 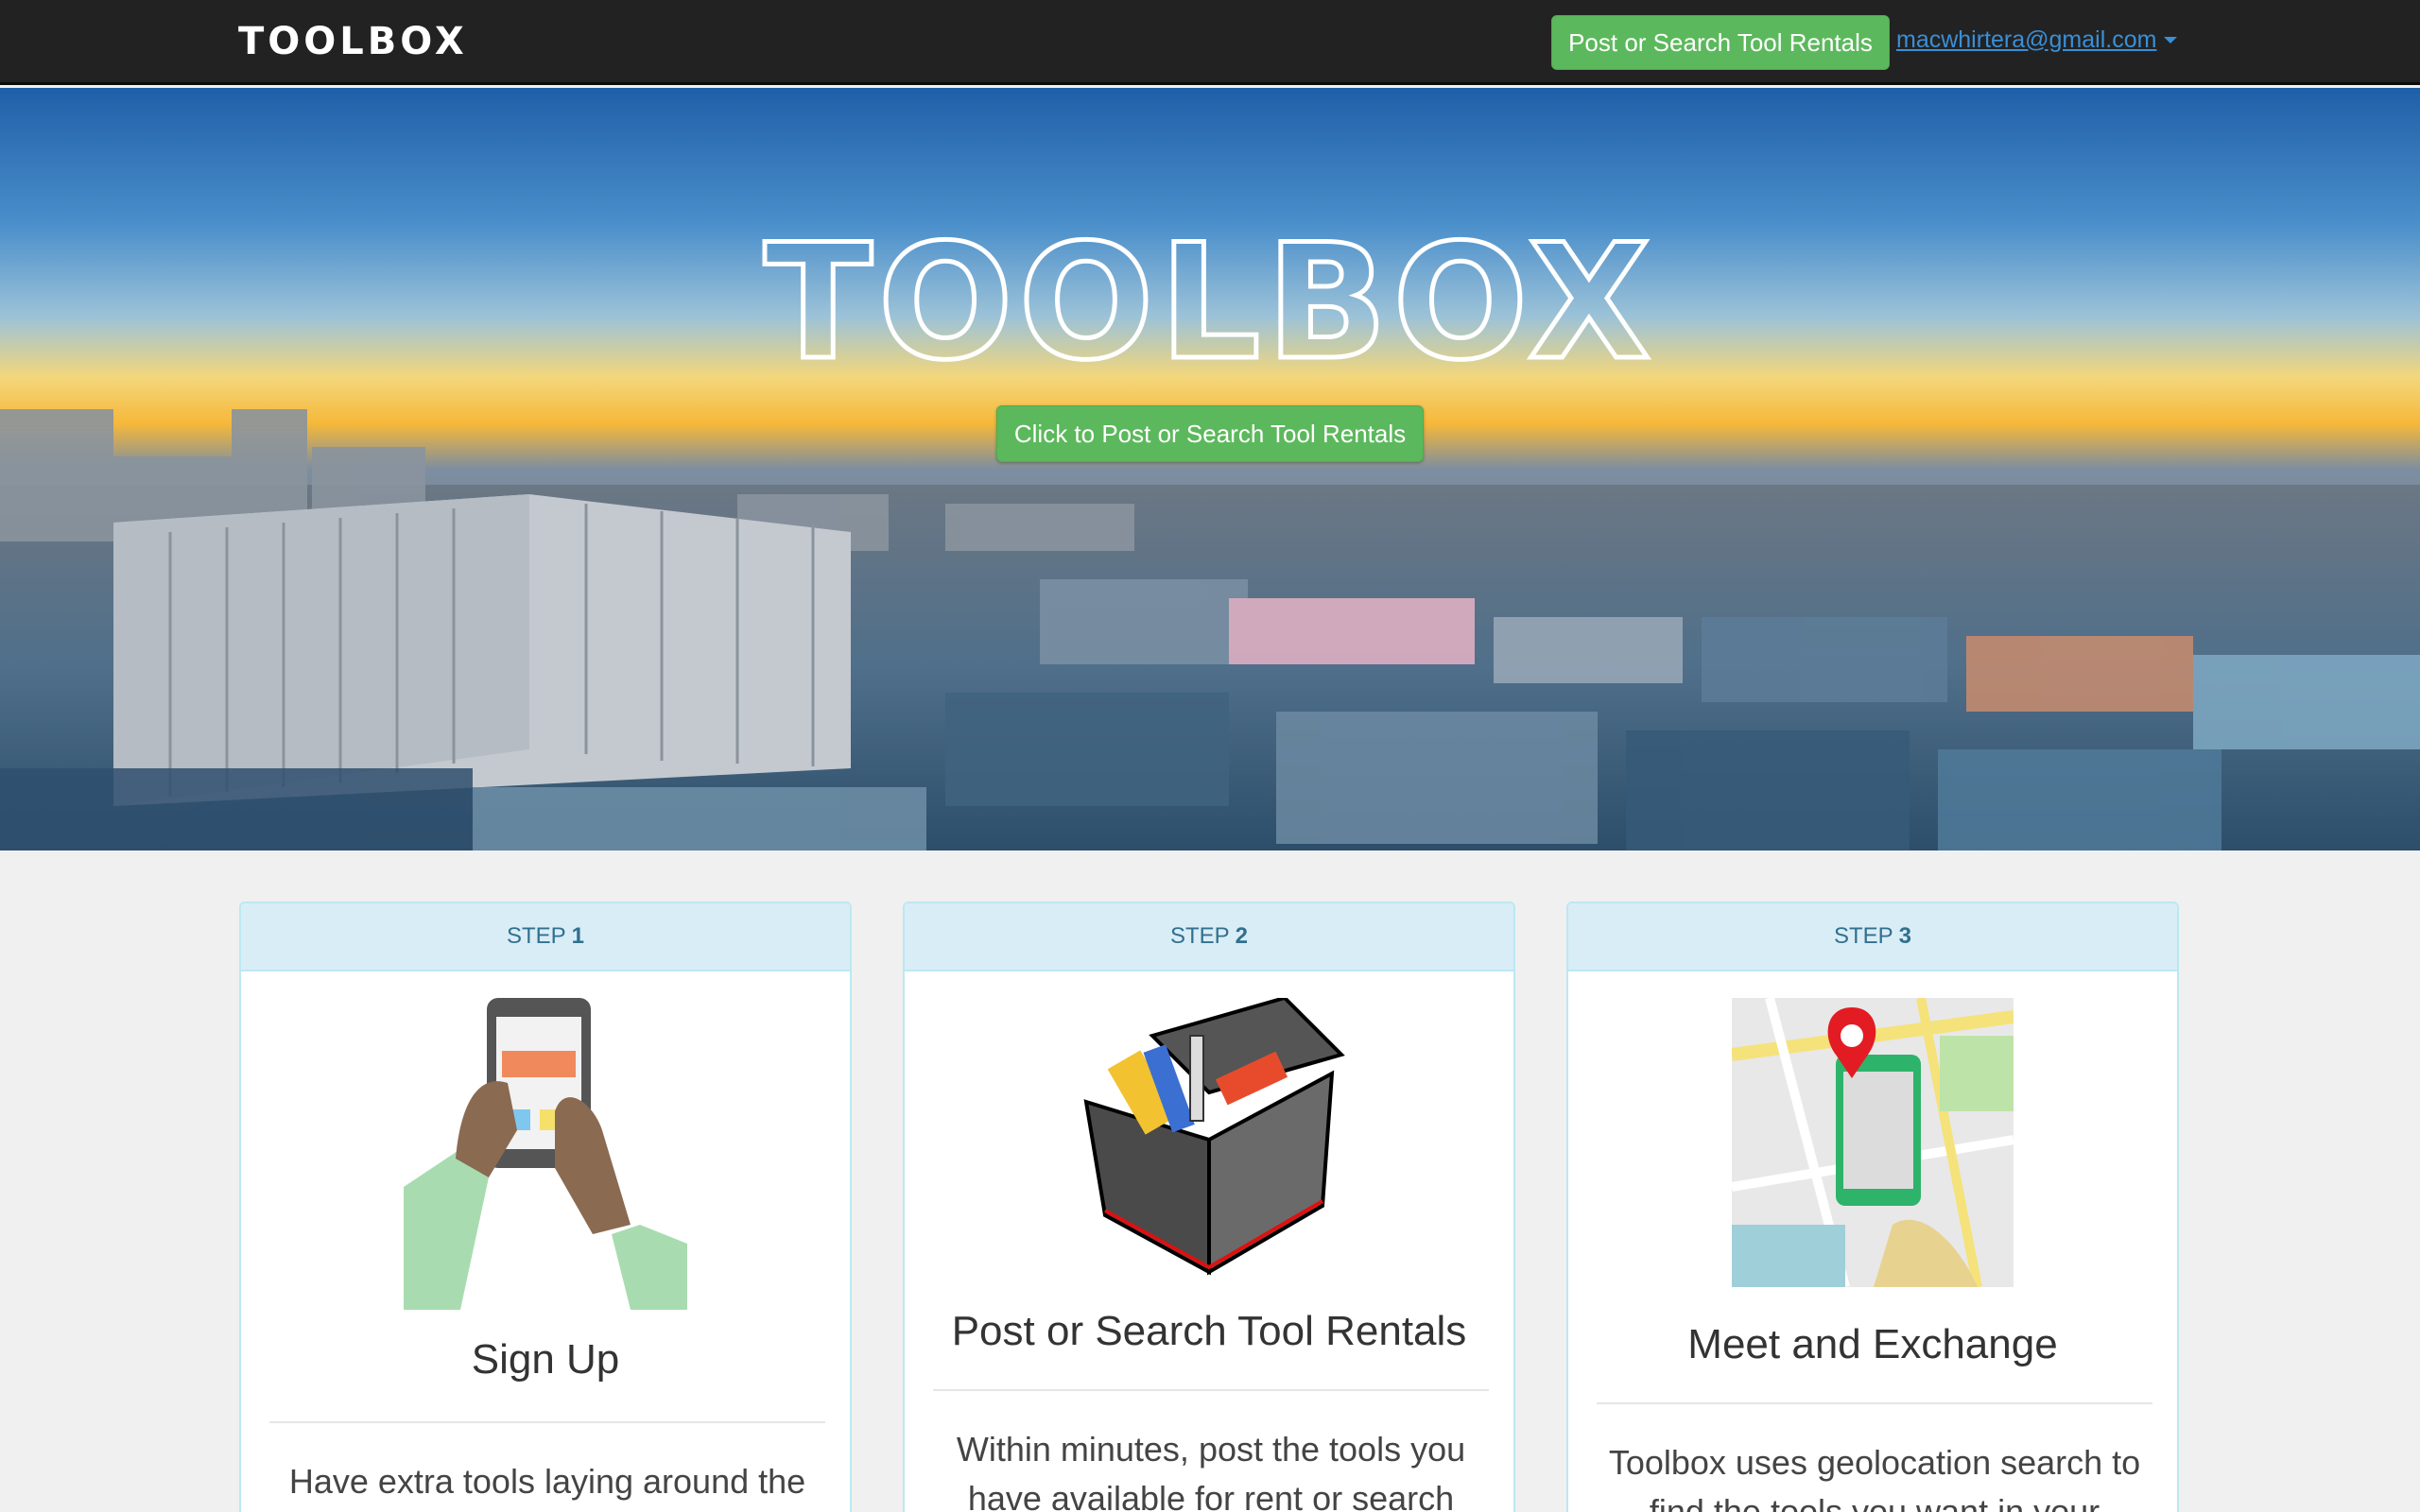 I want to click on caret-down-icon, so click(x=2171, y=39).